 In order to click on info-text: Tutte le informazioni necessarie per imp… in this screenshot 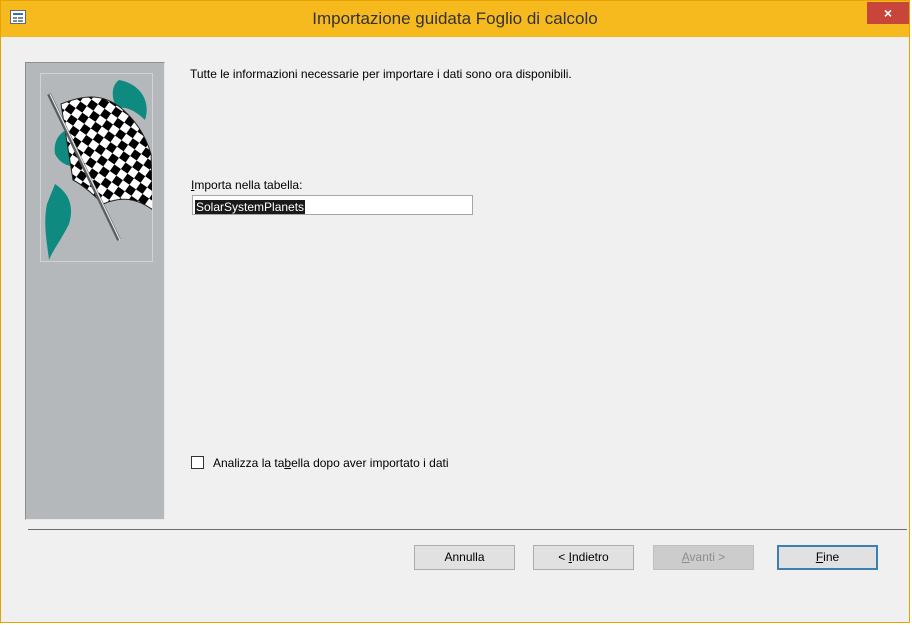, I will do `click(381, 74)`.